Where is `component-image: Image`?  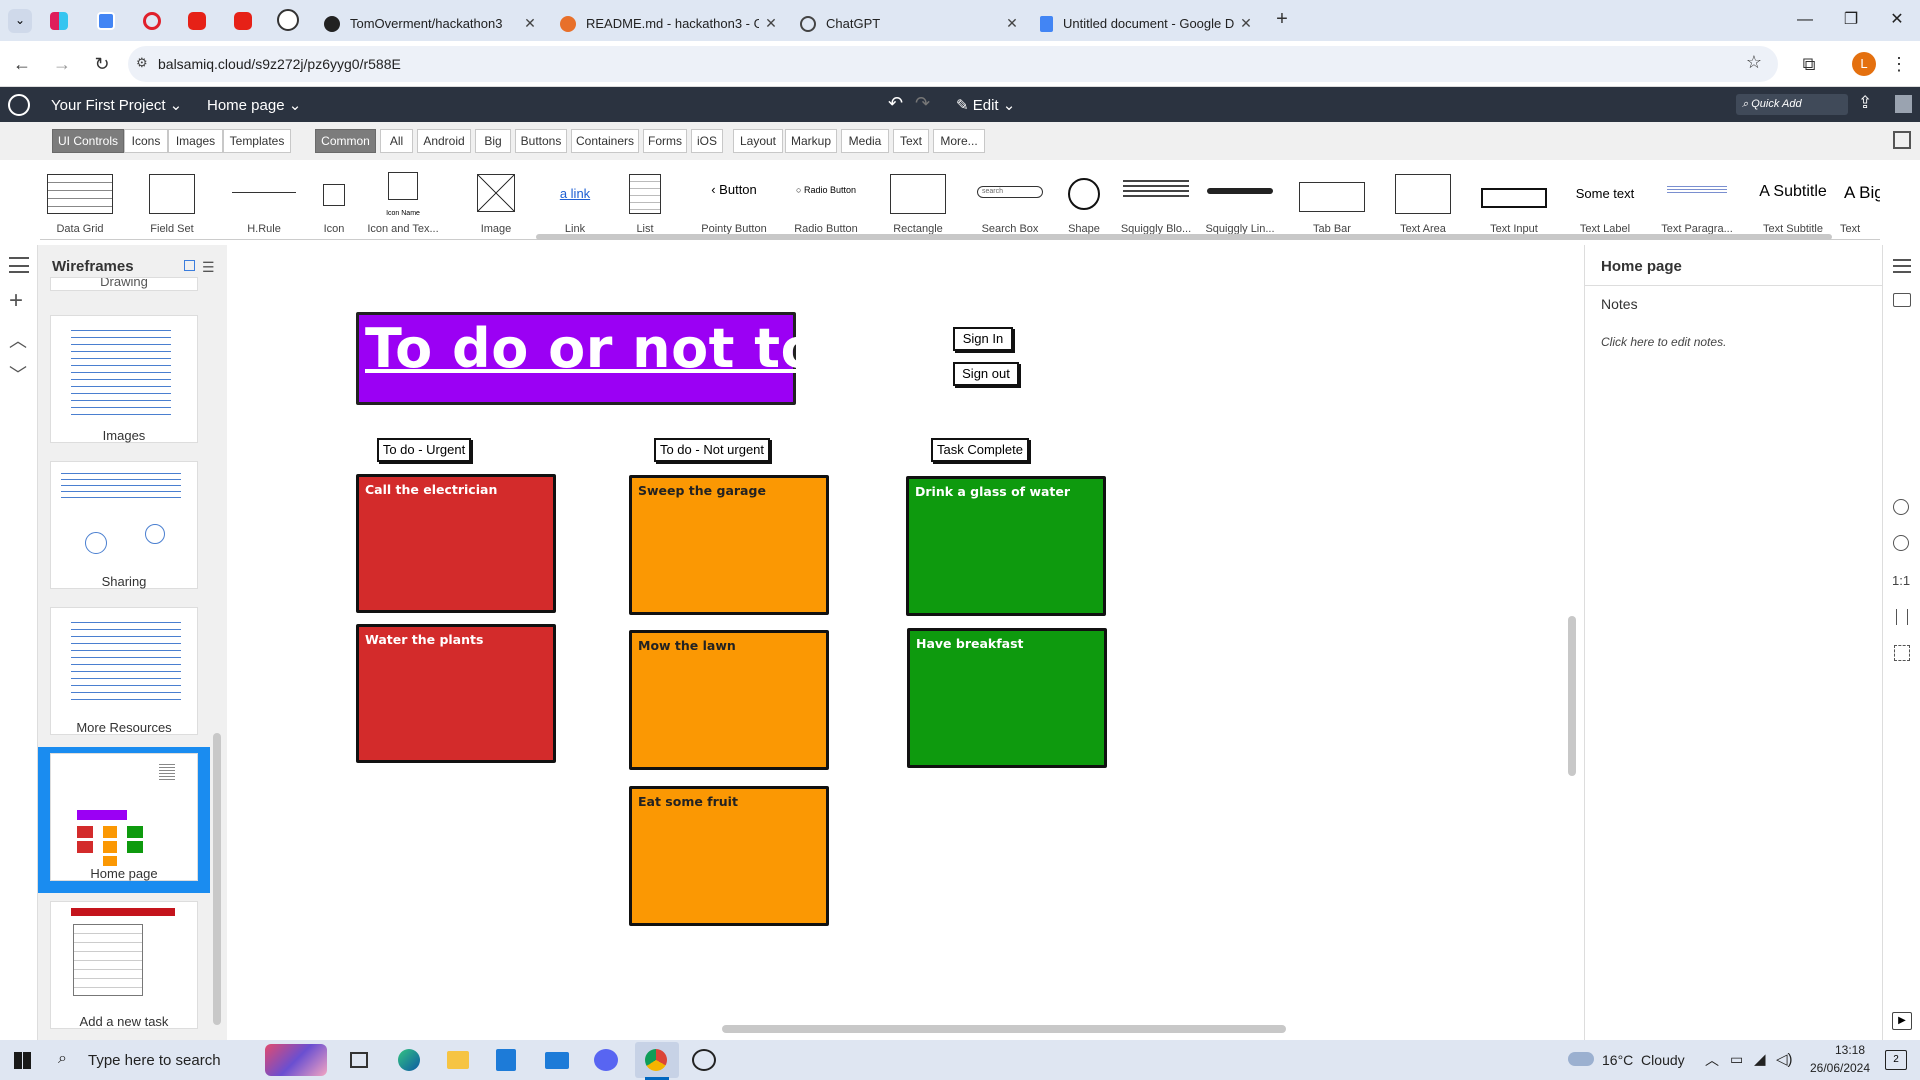 component-image: Image is located at coordinates (496, 201).